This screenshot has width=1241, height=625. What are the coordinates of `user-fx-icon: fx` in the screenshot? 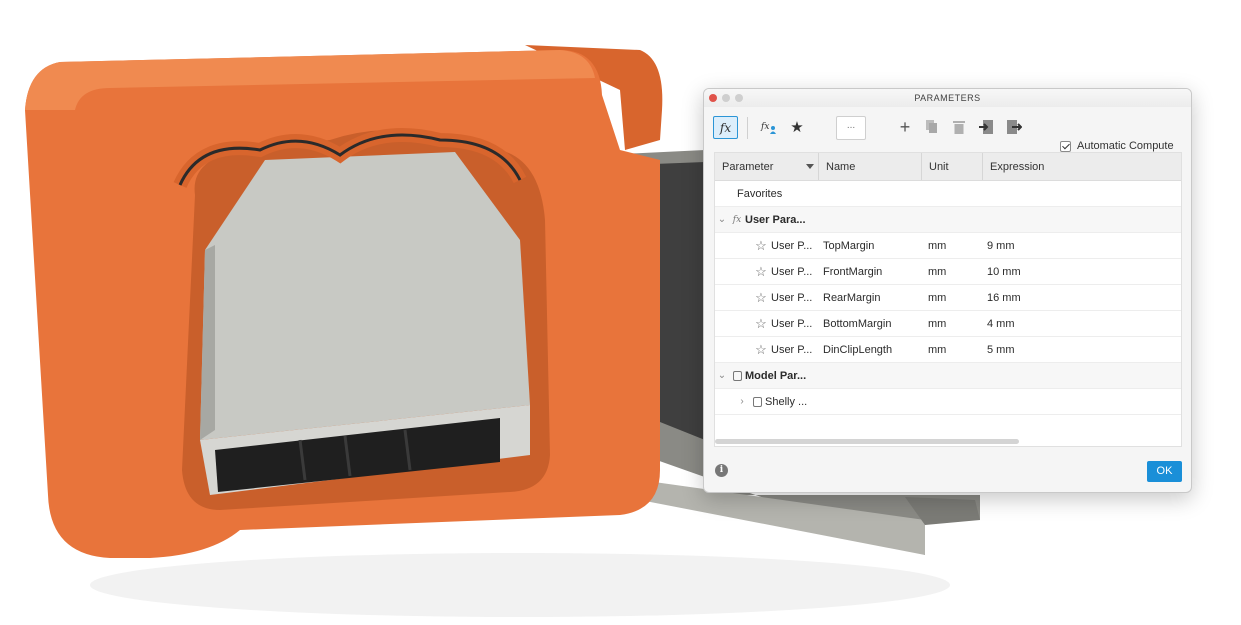 It's located at (769, 127).